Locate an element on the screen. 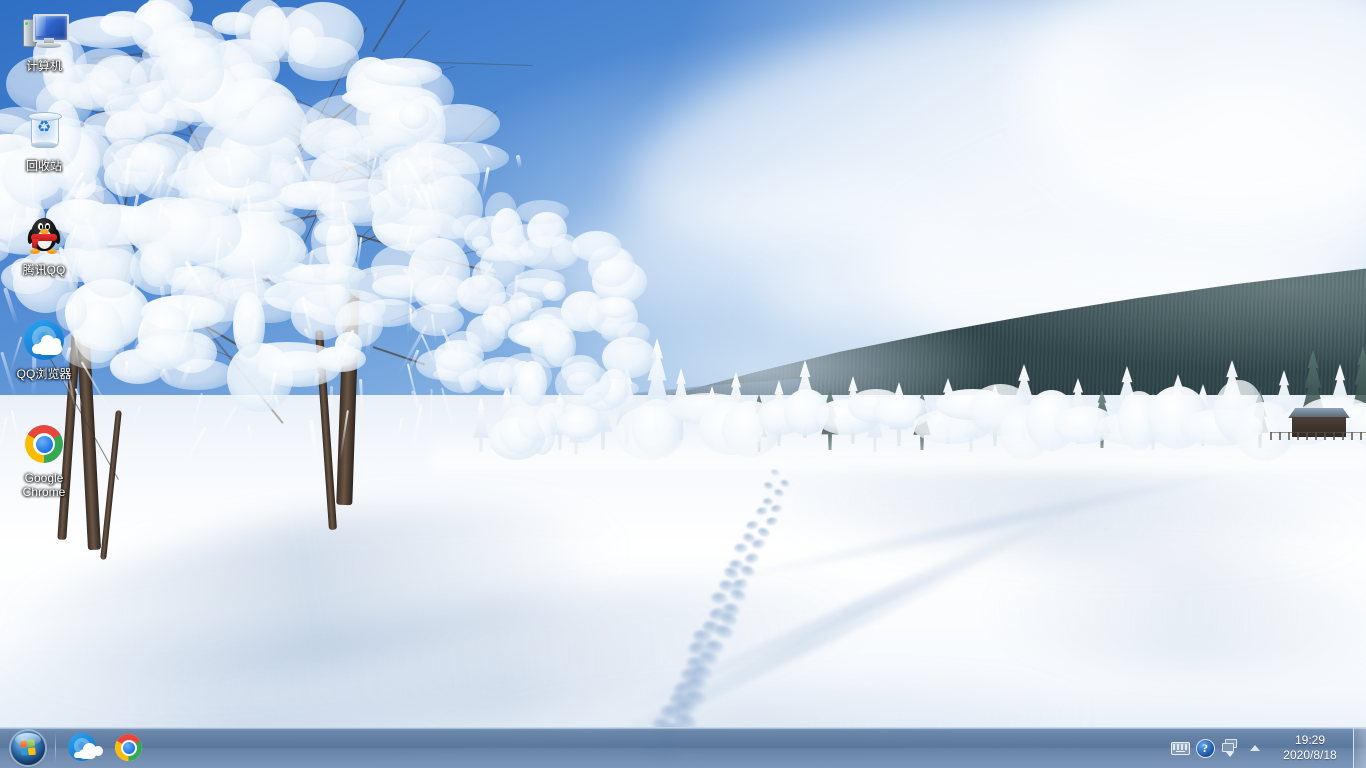 This screenshot has height=768, width=1366. start-button is located at coordinates (28, 748).